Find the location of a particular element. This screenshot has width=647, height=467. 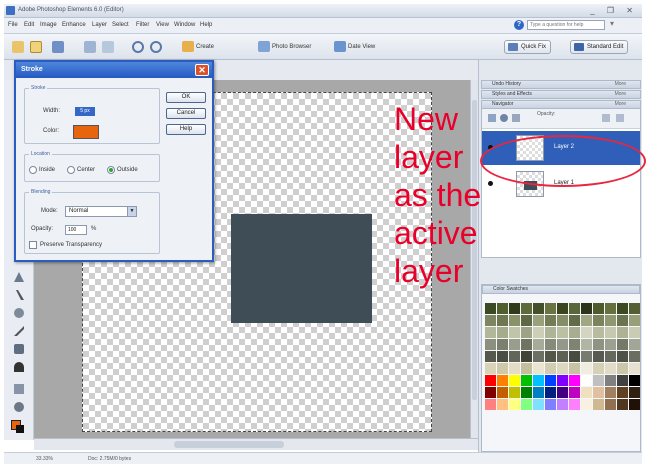

burn-tool-icon is located at coordinates (19, 367).